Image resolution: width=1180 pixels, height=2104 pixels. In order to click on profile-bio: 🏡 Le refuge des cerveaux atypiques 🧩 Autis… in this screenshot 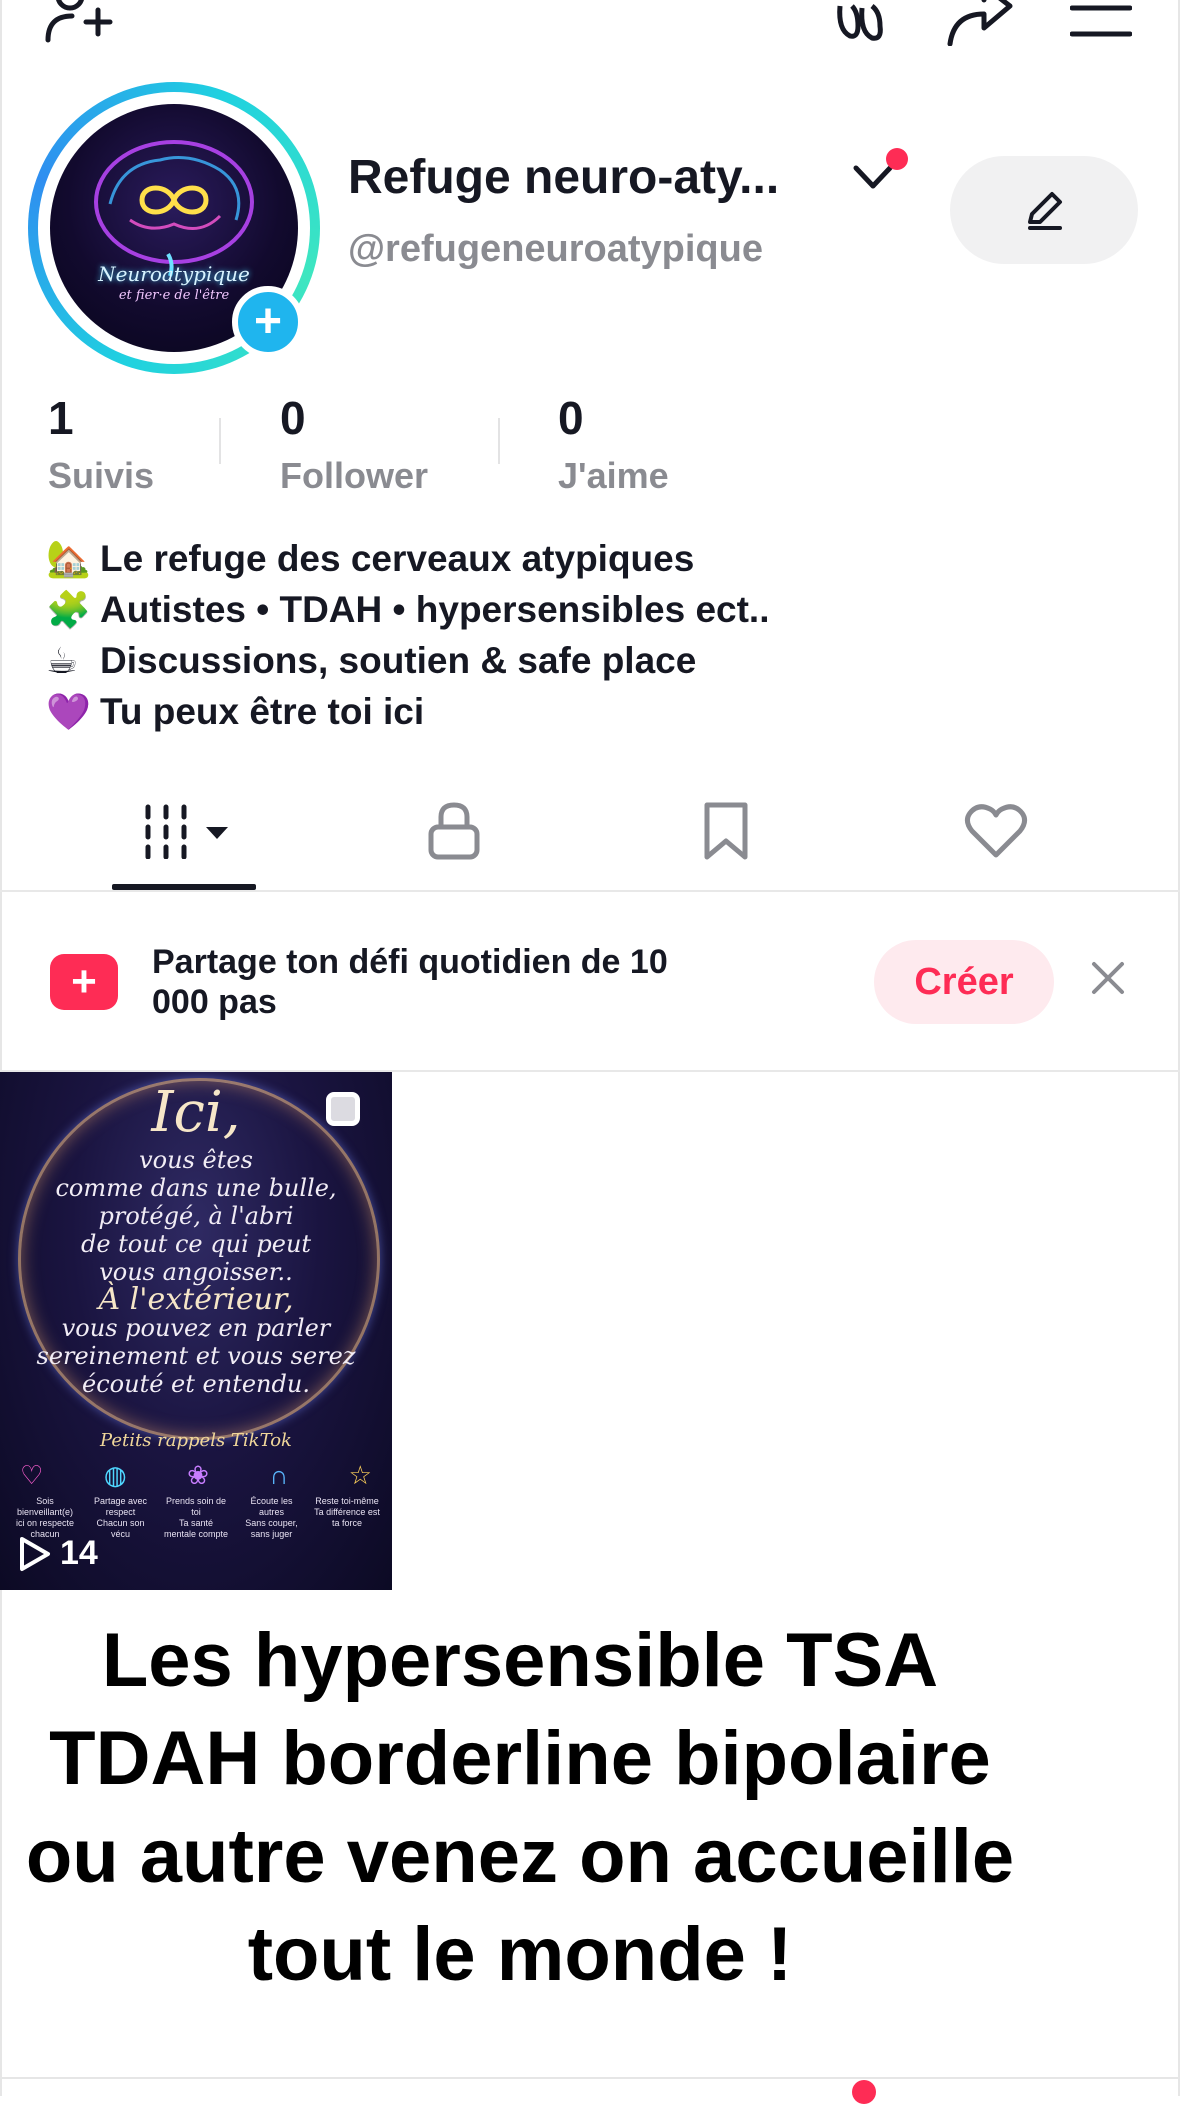, I will do `click(408, 635)`.